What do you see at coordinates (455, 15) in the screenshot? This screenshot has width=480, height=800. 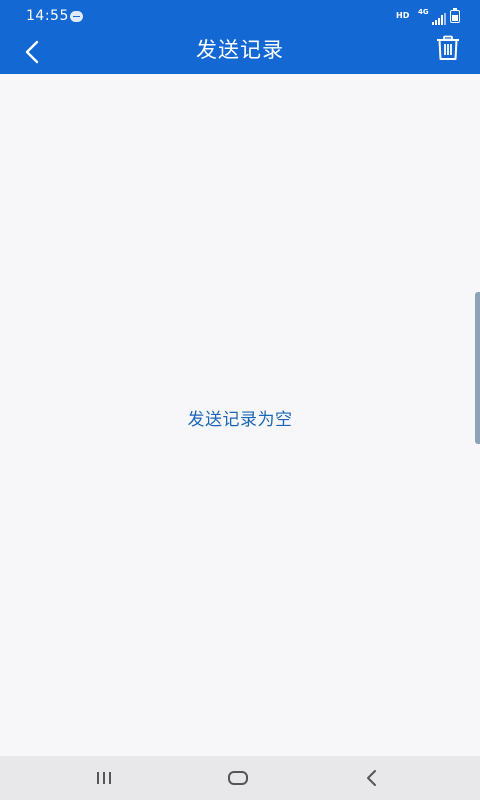 I see `battery-icon` at bounding box center [455, 15].